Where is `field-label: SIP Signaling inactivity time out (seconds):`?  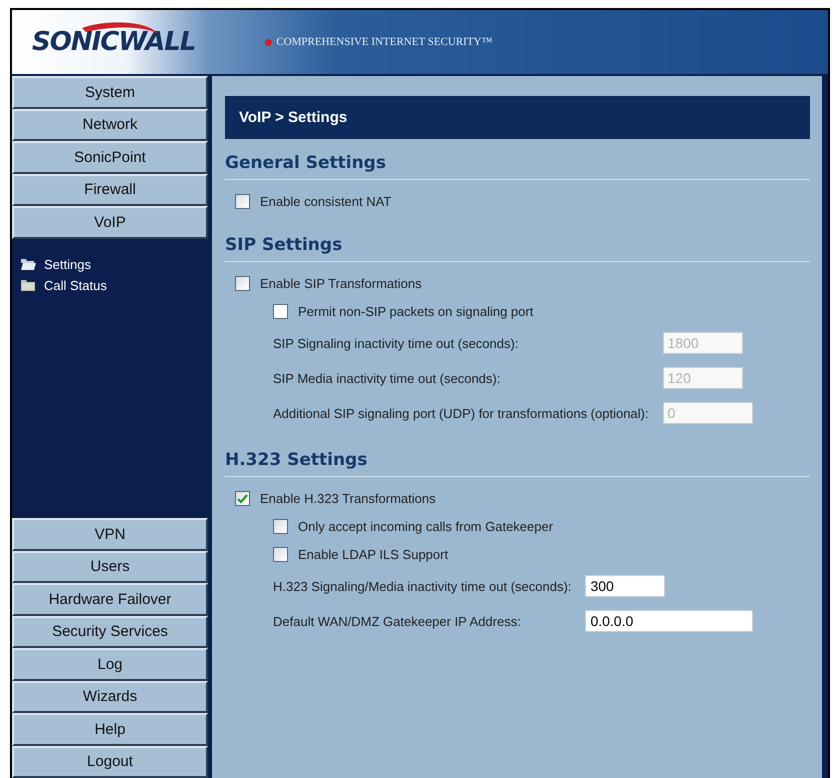
field-label: SIP Signaling inactivity time out (seconds): is located at coordinates (396, 343).